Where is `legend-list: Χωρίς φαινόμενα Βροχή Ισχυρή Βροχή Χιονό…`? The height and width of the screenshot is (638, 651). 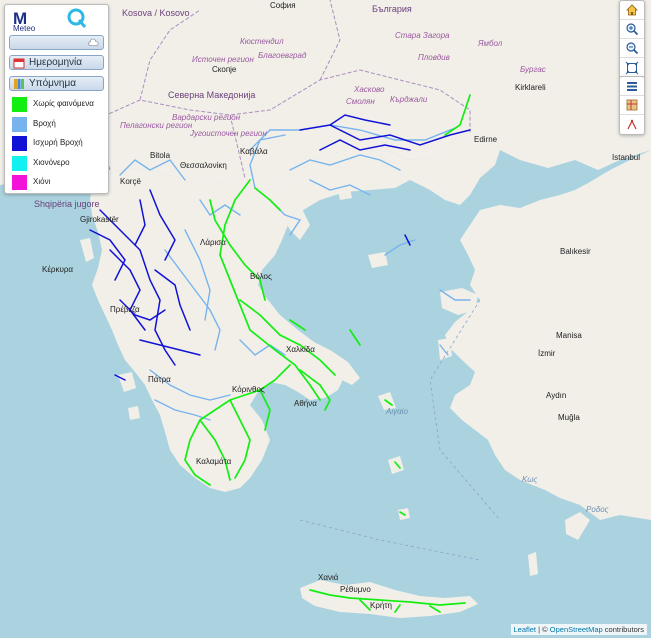
legend-list: Χωρίς φαινόμενα Βροχή Ισχυρή Βροχή Χιονό… is located at coordinates (56, 144).